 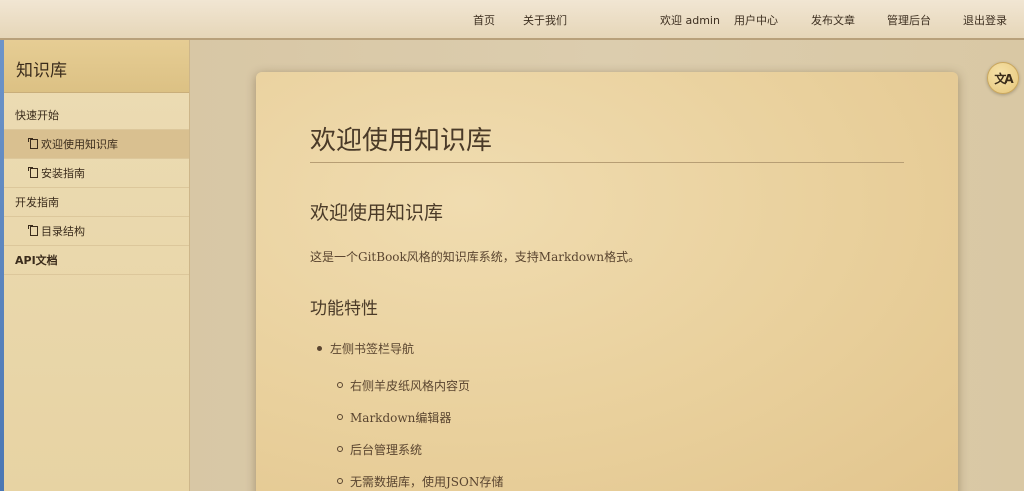 What do you see at coordinates (344, 309) in the screenshot?
I see `features-heading: 功能特性` at bounding box center [344, 309].